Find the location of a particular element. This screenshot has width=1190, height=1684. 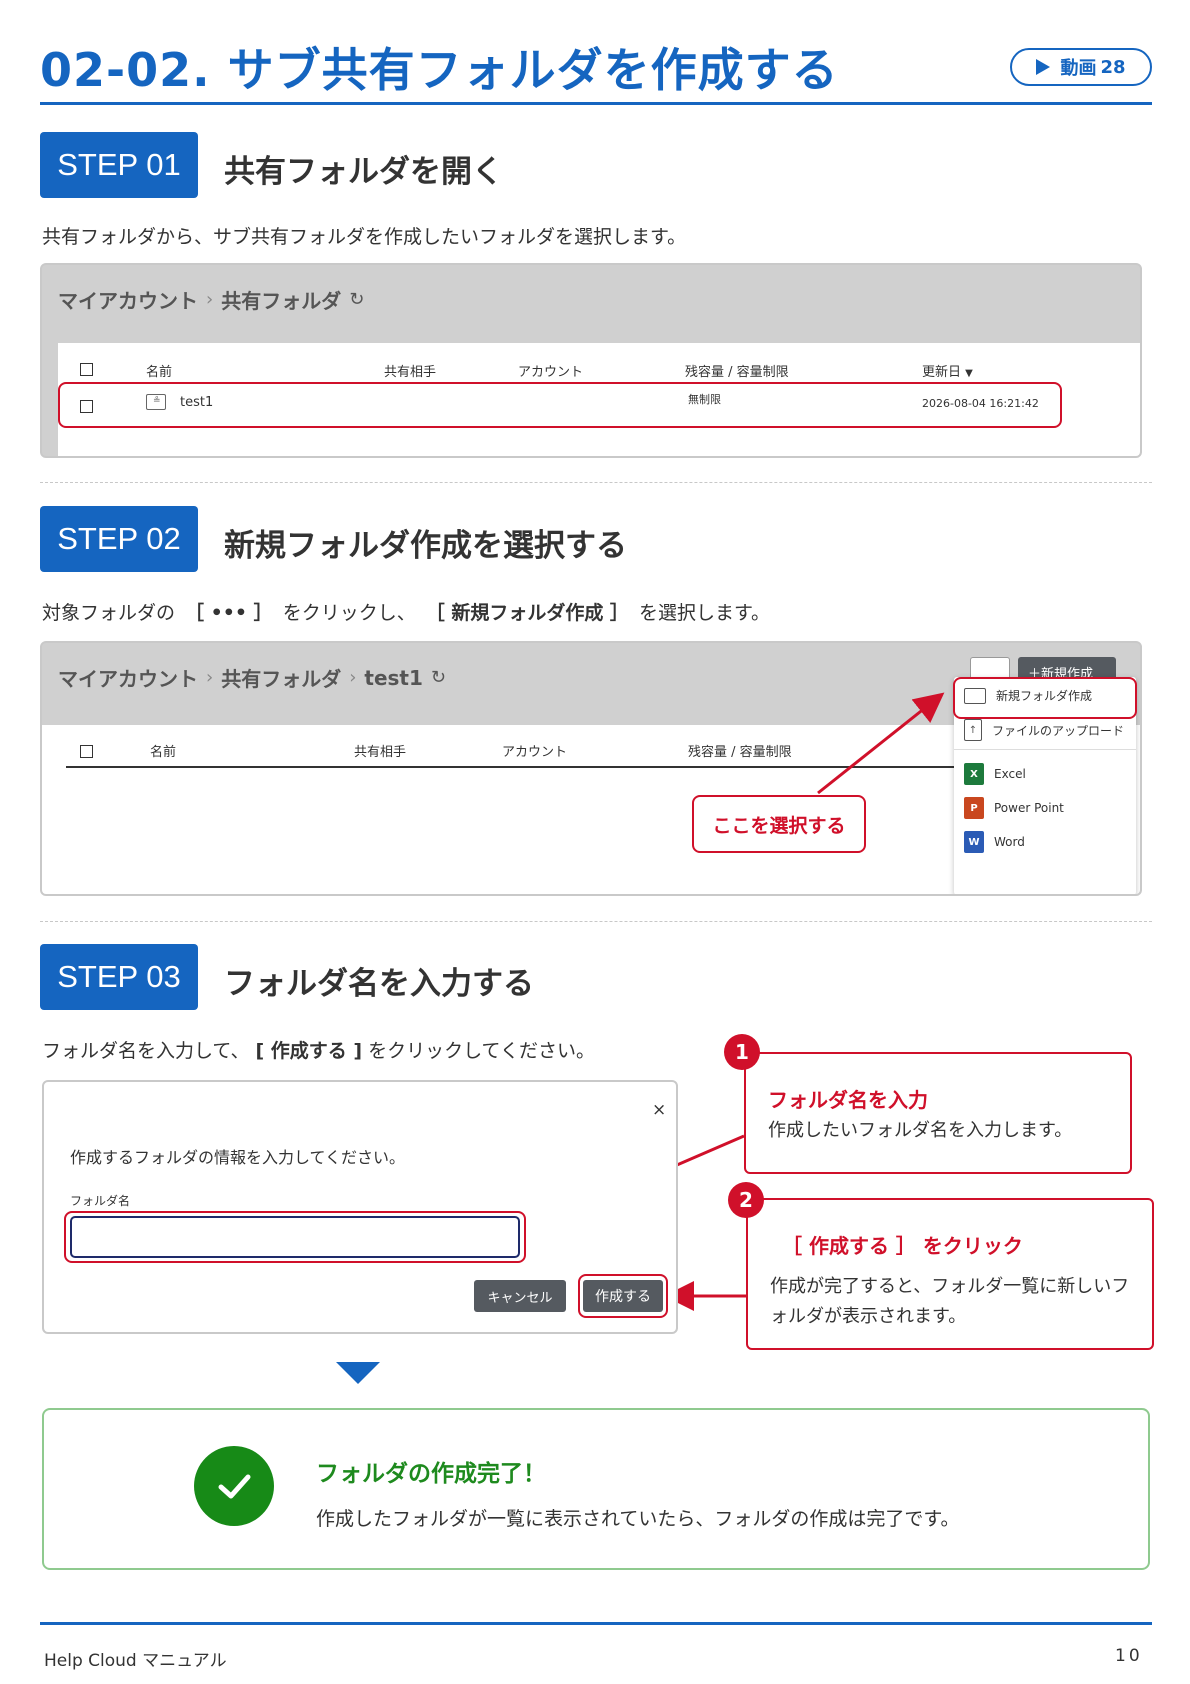

menu-item-upload-label: ファイルのアップロード is located at coordinates (1058, 730).